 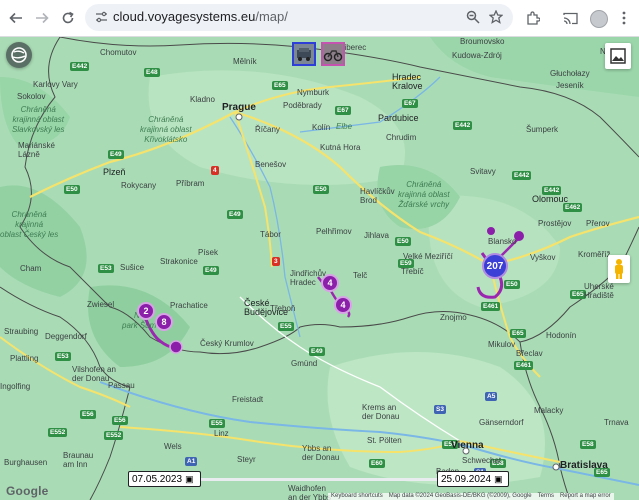 What do you see at coordinates (114, 172) in the screenshot?
I see `town-label: Plzeň` at bounding box center [114, 172].